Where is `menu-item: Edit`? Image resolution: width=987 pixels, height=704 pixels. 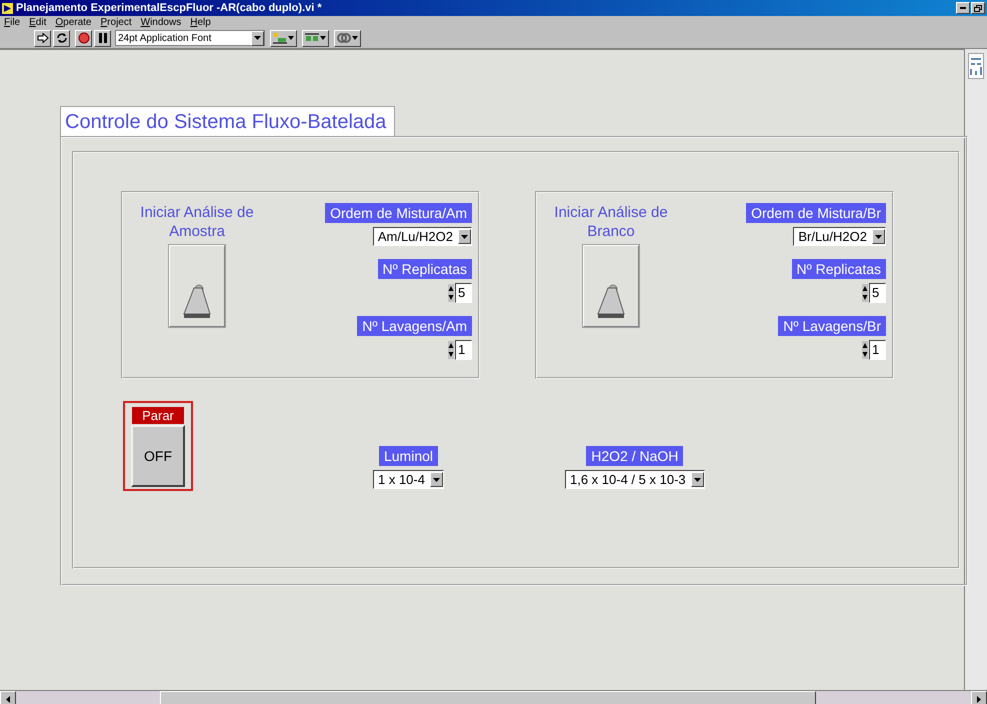
menu-item: Edit is located at coordinates (37, 22).